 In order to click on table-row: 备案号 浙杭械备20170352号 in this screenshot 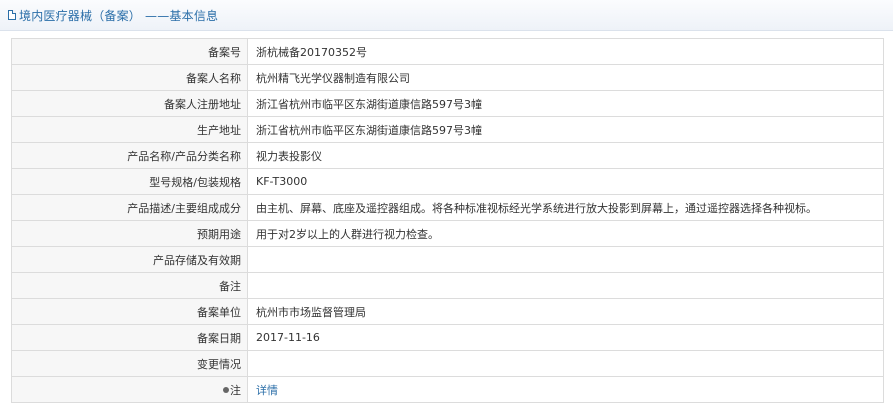, I will do `click(447, 51)`.